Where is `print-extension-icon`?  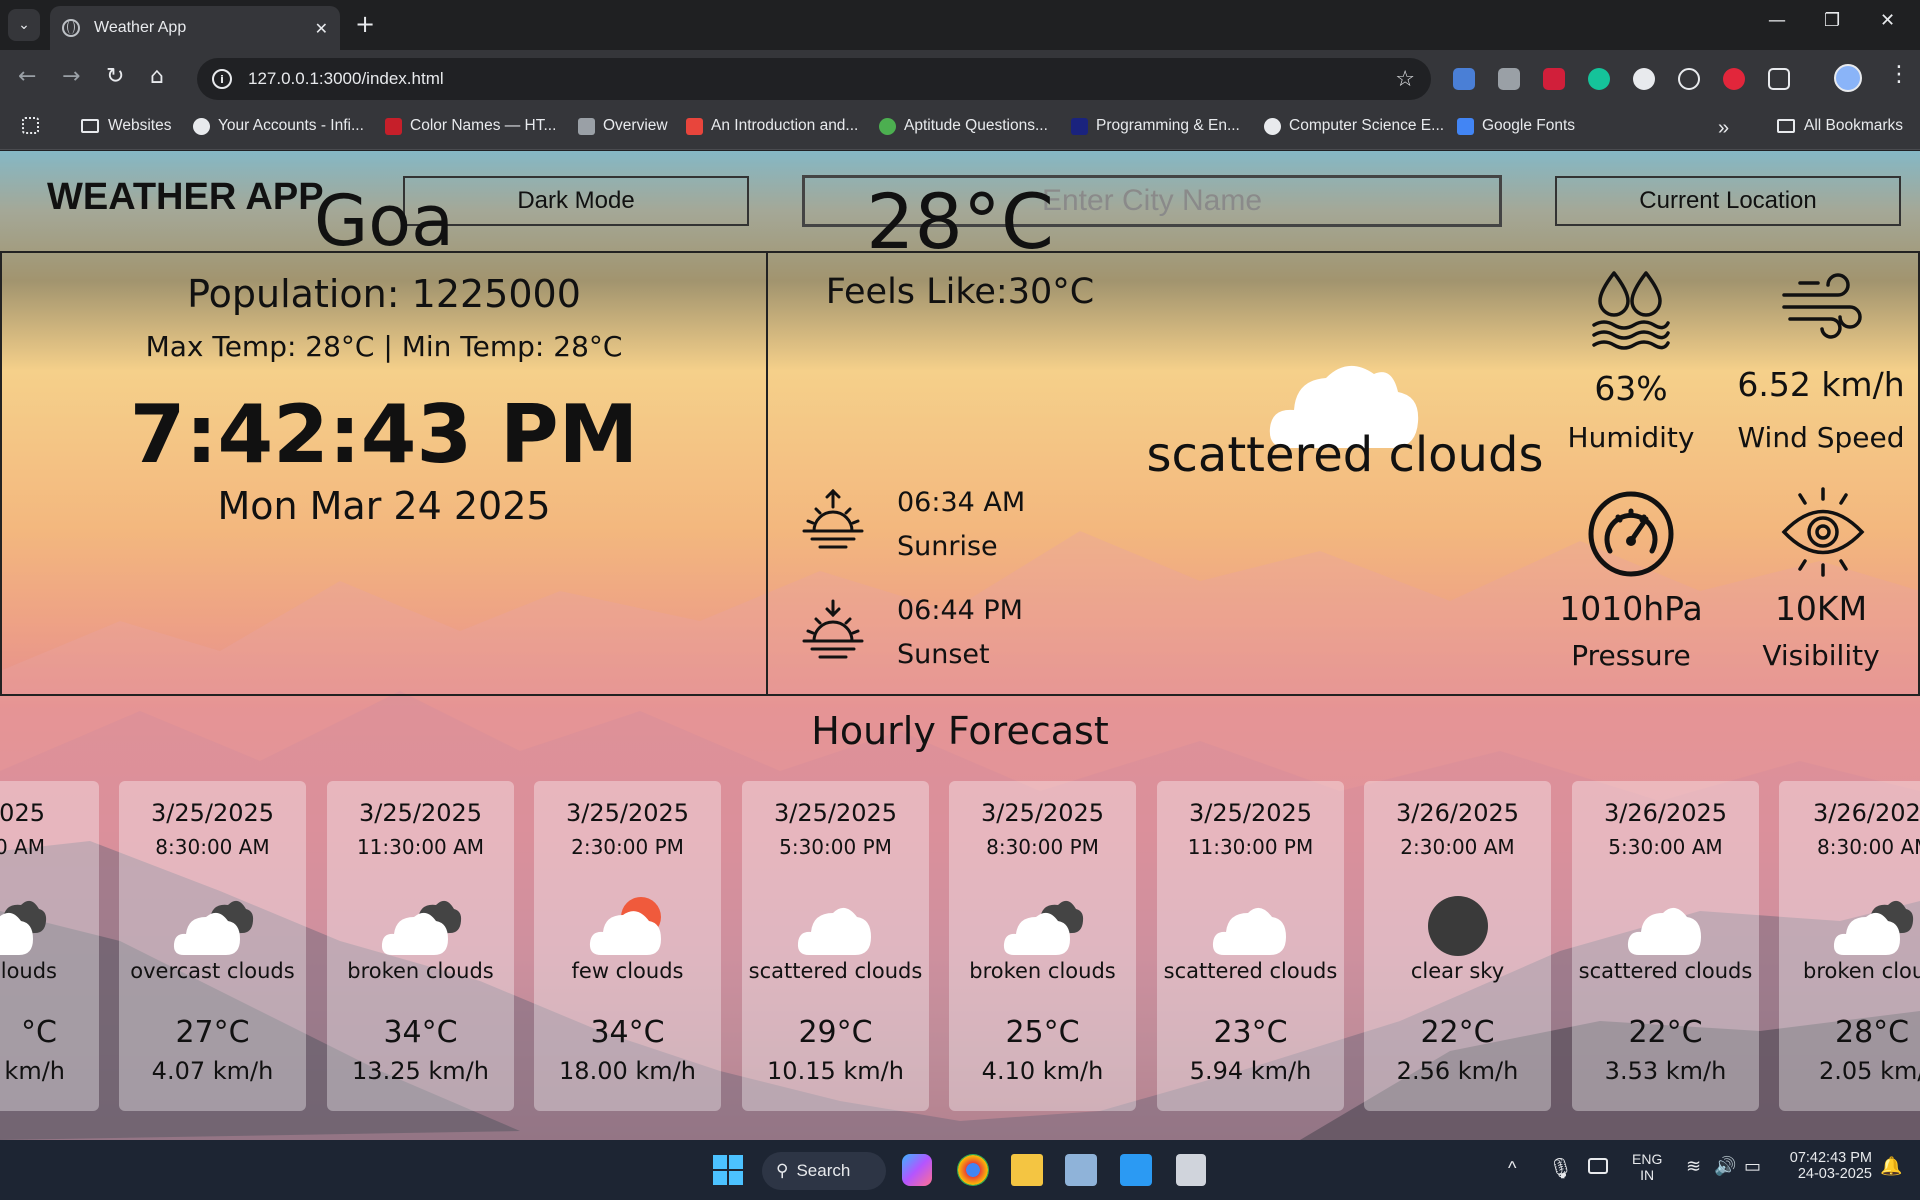 print-extension-icon is located at coordinates (1509, 79).